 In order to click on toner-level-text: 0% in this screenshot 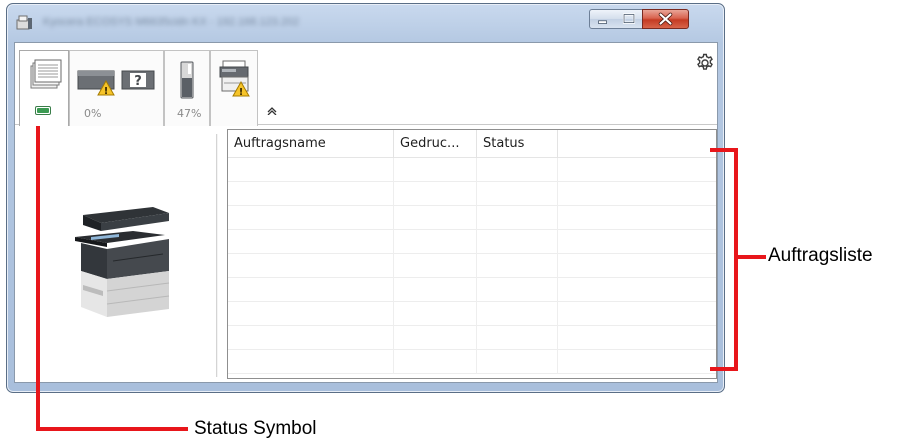, I will do `click(93, 113)`.